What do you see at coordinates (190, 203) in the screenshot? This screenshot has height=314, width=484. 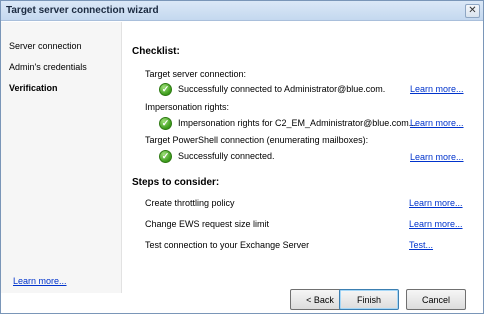 I see `step-label-throttling: Create throttling policy` at bounding box center [190, 203].